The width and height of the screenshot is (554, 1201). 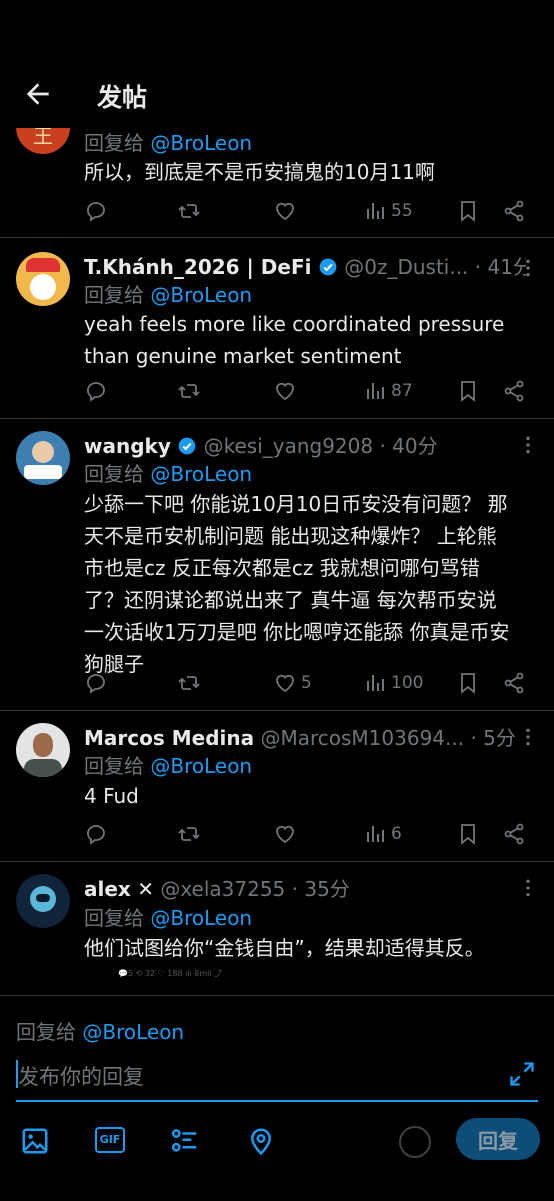 I want to click on display-name: T.Khánh_2026 | DeFi, so click(x=198, y=267).